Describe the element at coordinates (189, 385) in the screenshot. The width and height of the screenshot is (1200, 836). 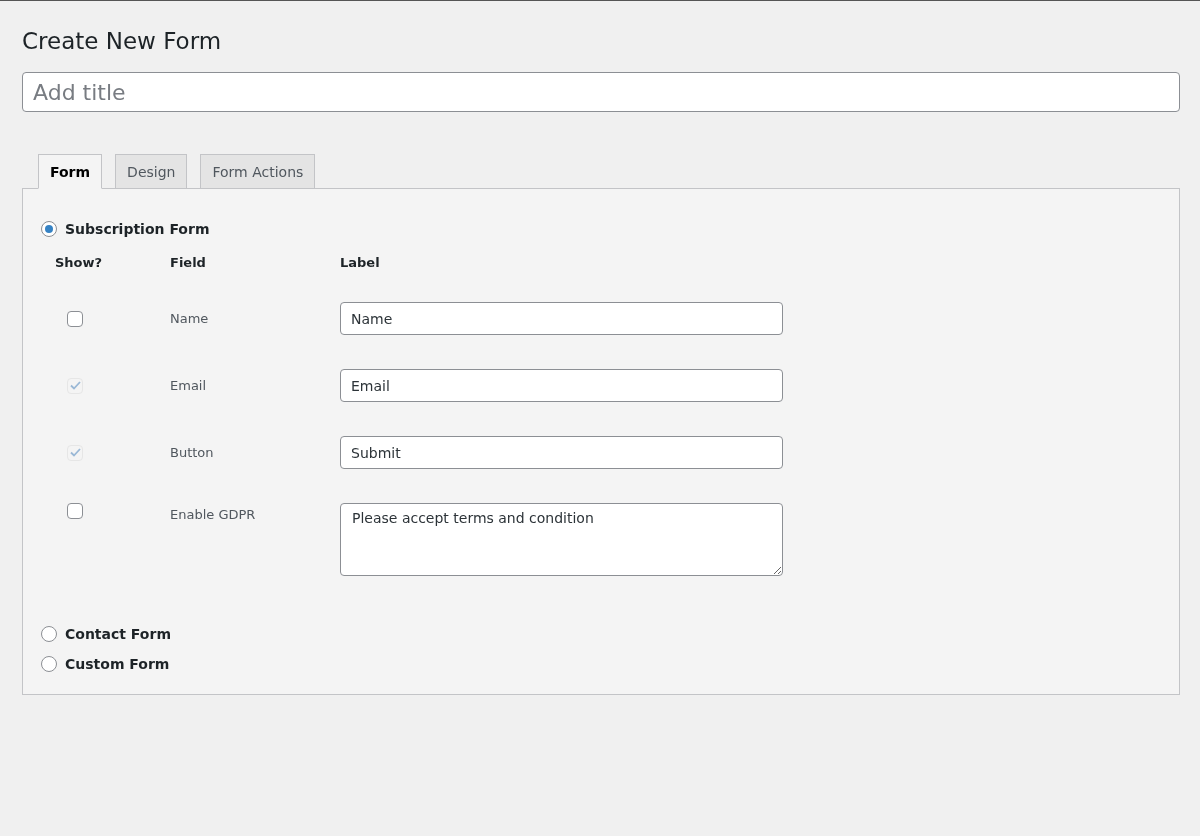
I see `field-name: Email` at that location.